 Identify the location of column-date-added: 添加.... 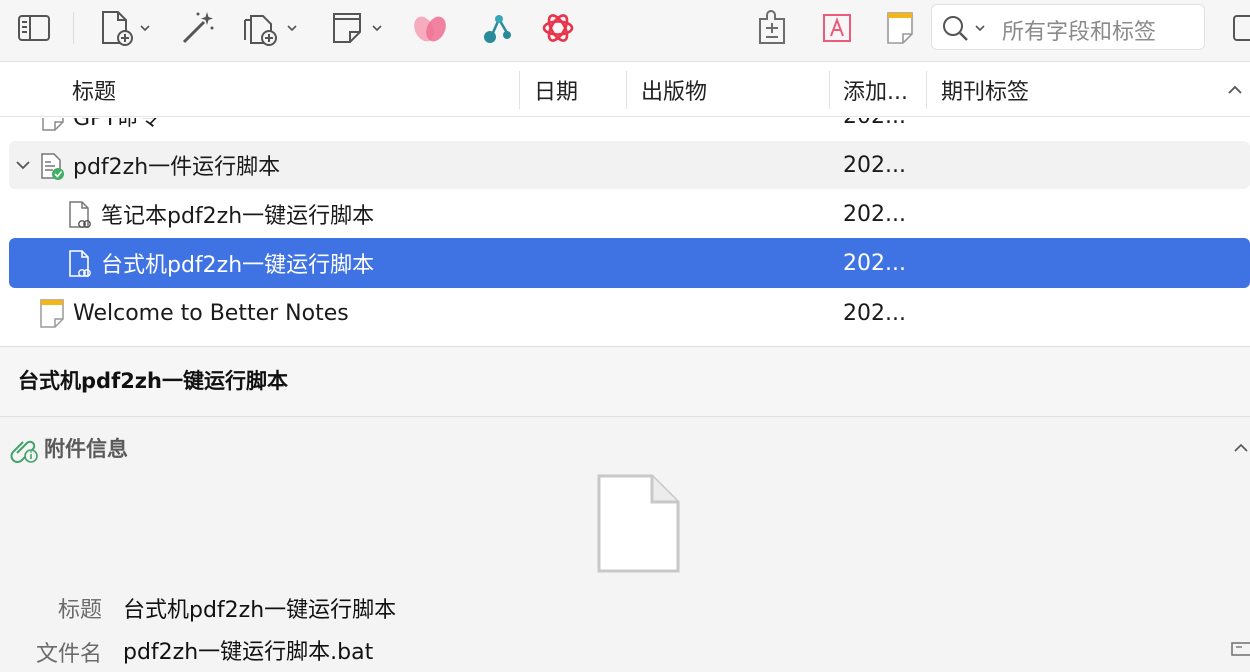
(875, 90).